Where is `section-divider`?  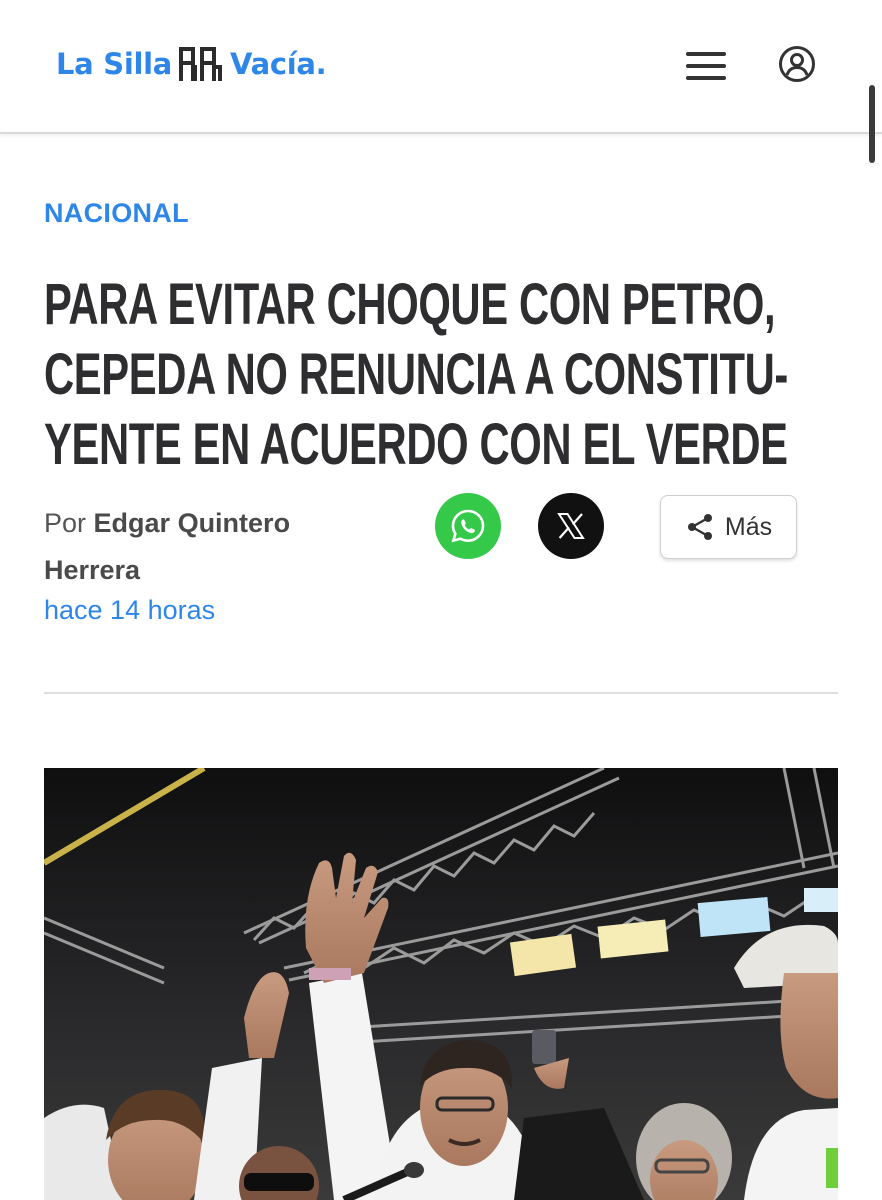 section-divider is located at coordinates (441, 693).